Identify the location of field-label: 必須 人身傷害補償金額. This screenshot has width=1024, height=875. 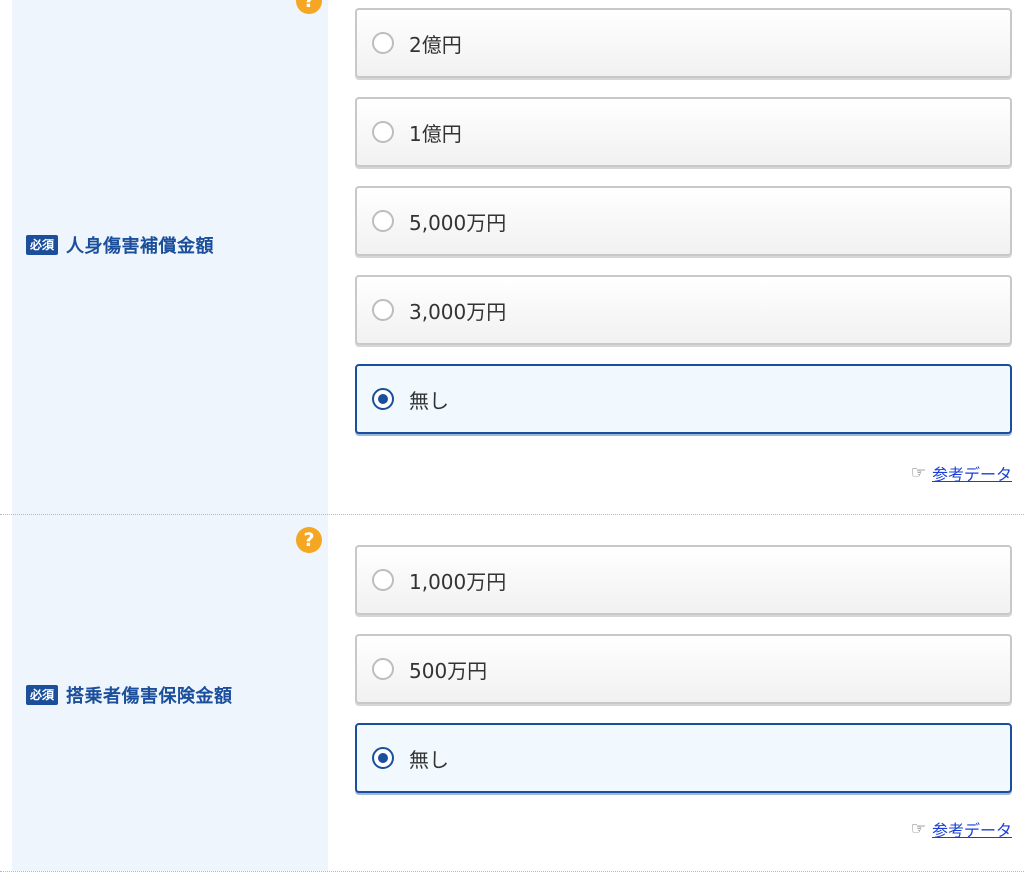
(120, 245).